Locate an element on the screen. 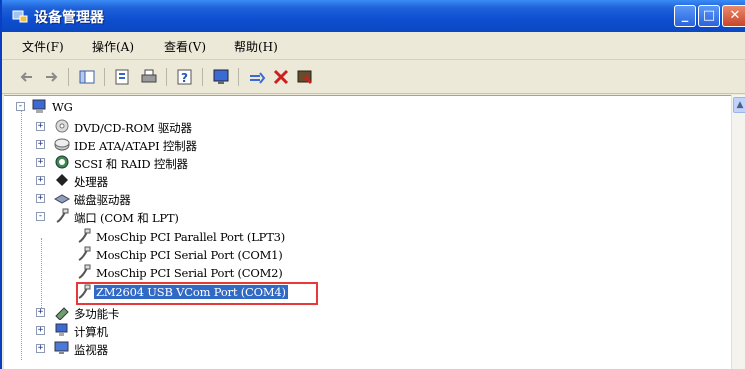 The width and height of the screenshot is (745, 369). update-driver-icon is located at coordinates (257, 77).